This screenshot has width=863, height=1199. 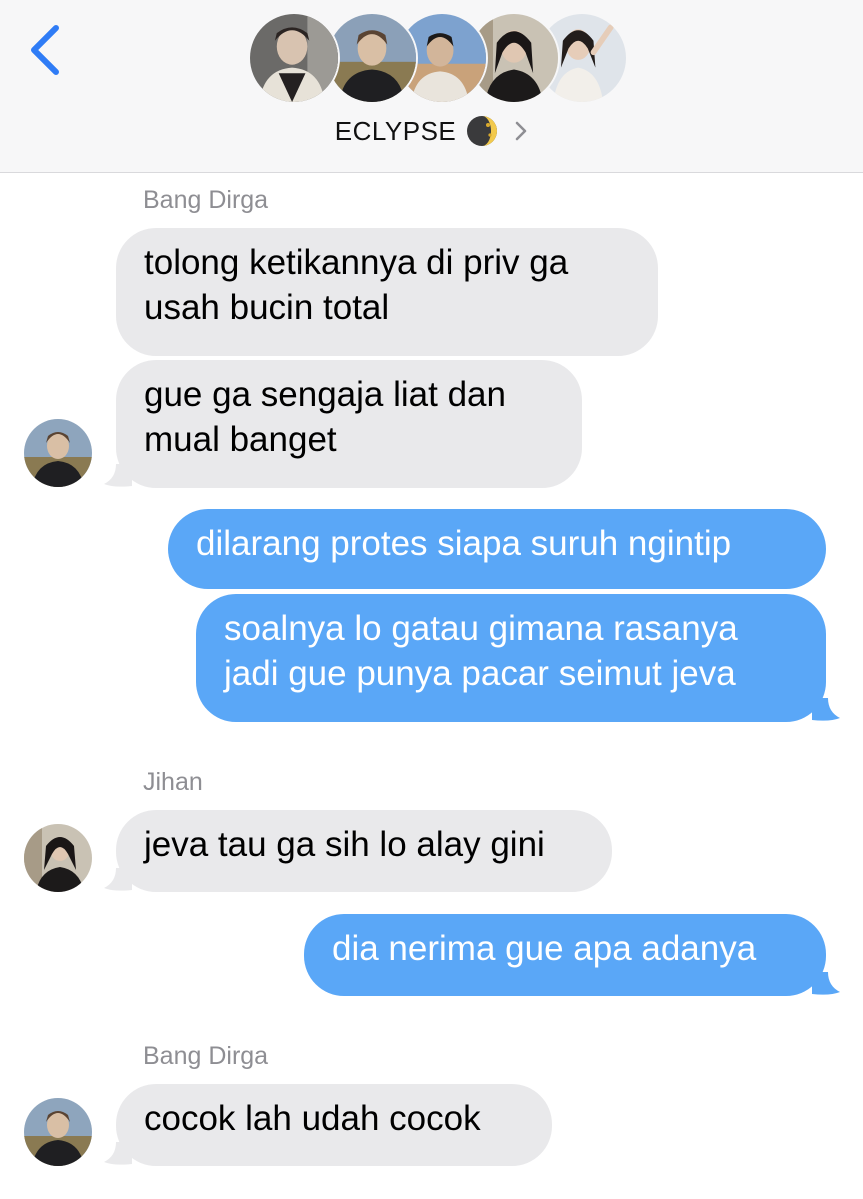 I want to click on sender-name: Jihan, so click(x=173, y=782).